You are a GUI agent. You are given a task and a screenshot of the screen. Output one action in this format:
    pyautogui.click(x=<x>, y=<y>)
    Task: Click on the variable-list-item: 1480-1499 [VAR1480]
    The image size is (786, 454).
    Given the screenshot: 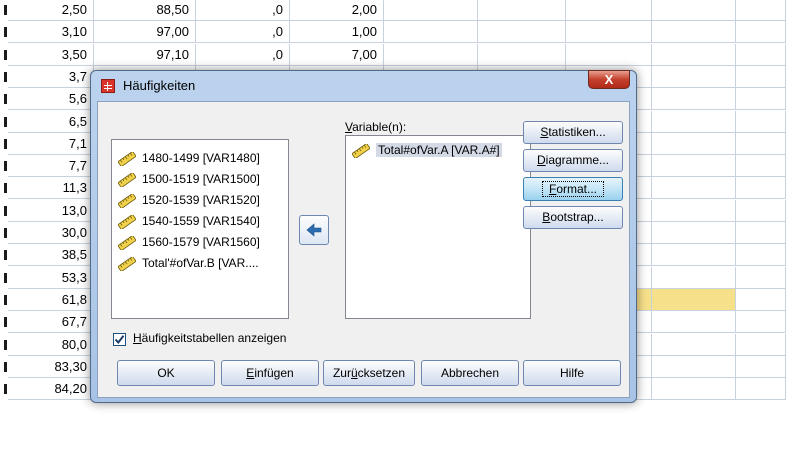 What is the action you would take?
    pyautogui.click(x=188, y=158)
    